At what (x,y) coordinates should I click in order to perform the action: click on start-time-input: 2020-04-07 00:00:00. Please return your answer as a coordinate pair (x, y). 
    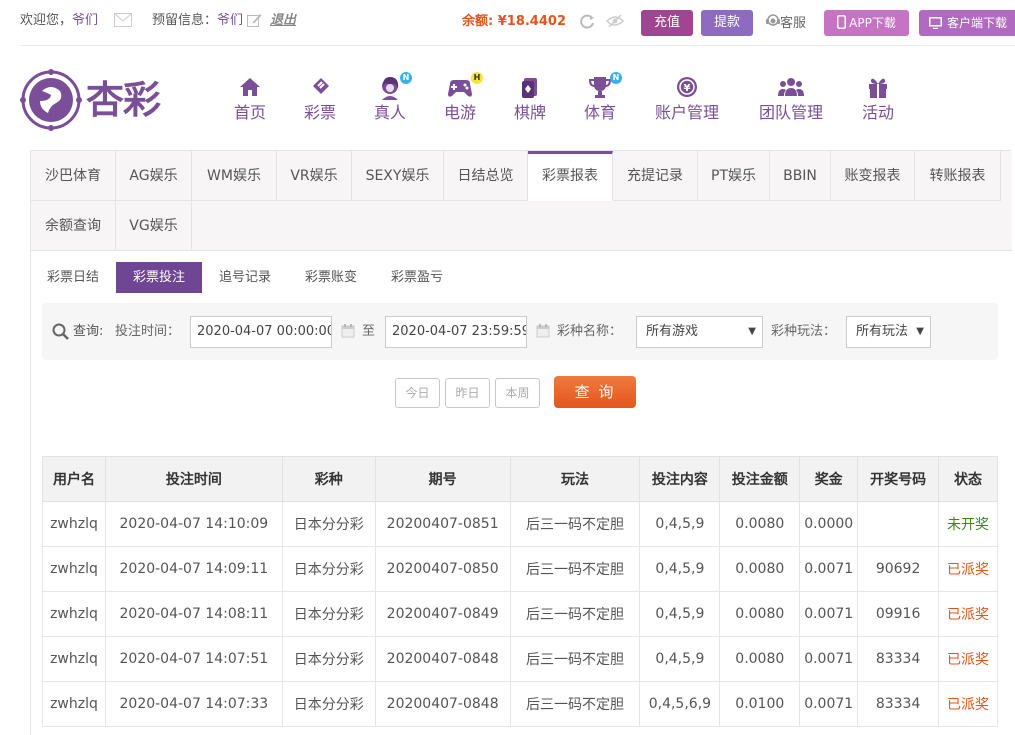
    Looking at the image, I should click on (261, 332).